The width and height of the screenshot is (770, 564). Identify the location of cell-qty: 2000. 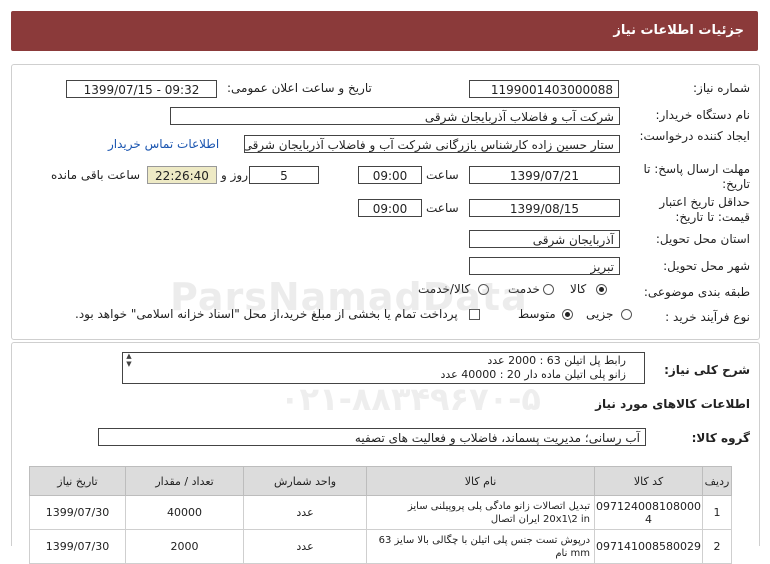
(185, 546).